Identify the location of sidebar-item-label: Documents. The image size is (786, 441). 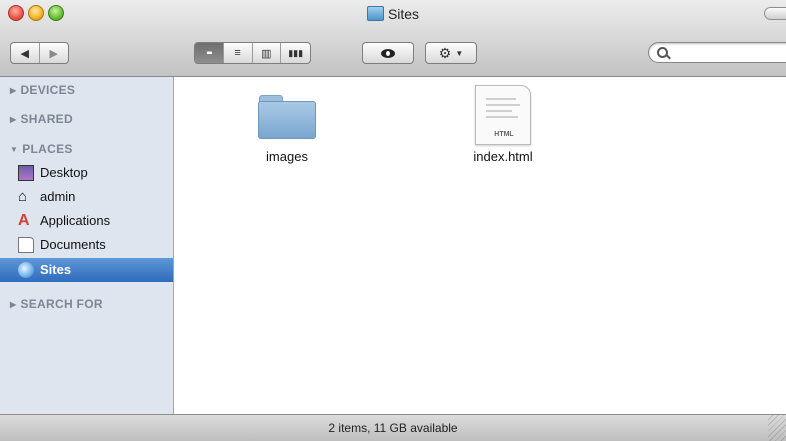
(73, 244).